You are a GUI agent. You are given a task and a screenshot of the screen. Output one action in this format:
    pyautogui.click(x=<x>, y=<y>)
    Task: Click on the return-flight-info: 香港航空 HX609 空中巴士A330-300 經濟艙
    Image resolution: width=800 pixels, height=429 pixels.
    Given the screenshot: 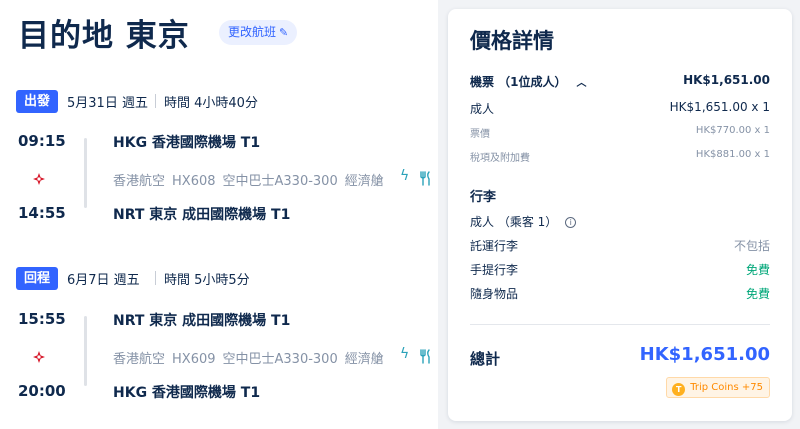 What is the action you would take?
    pyautogui.click(x=252, y=357)
    